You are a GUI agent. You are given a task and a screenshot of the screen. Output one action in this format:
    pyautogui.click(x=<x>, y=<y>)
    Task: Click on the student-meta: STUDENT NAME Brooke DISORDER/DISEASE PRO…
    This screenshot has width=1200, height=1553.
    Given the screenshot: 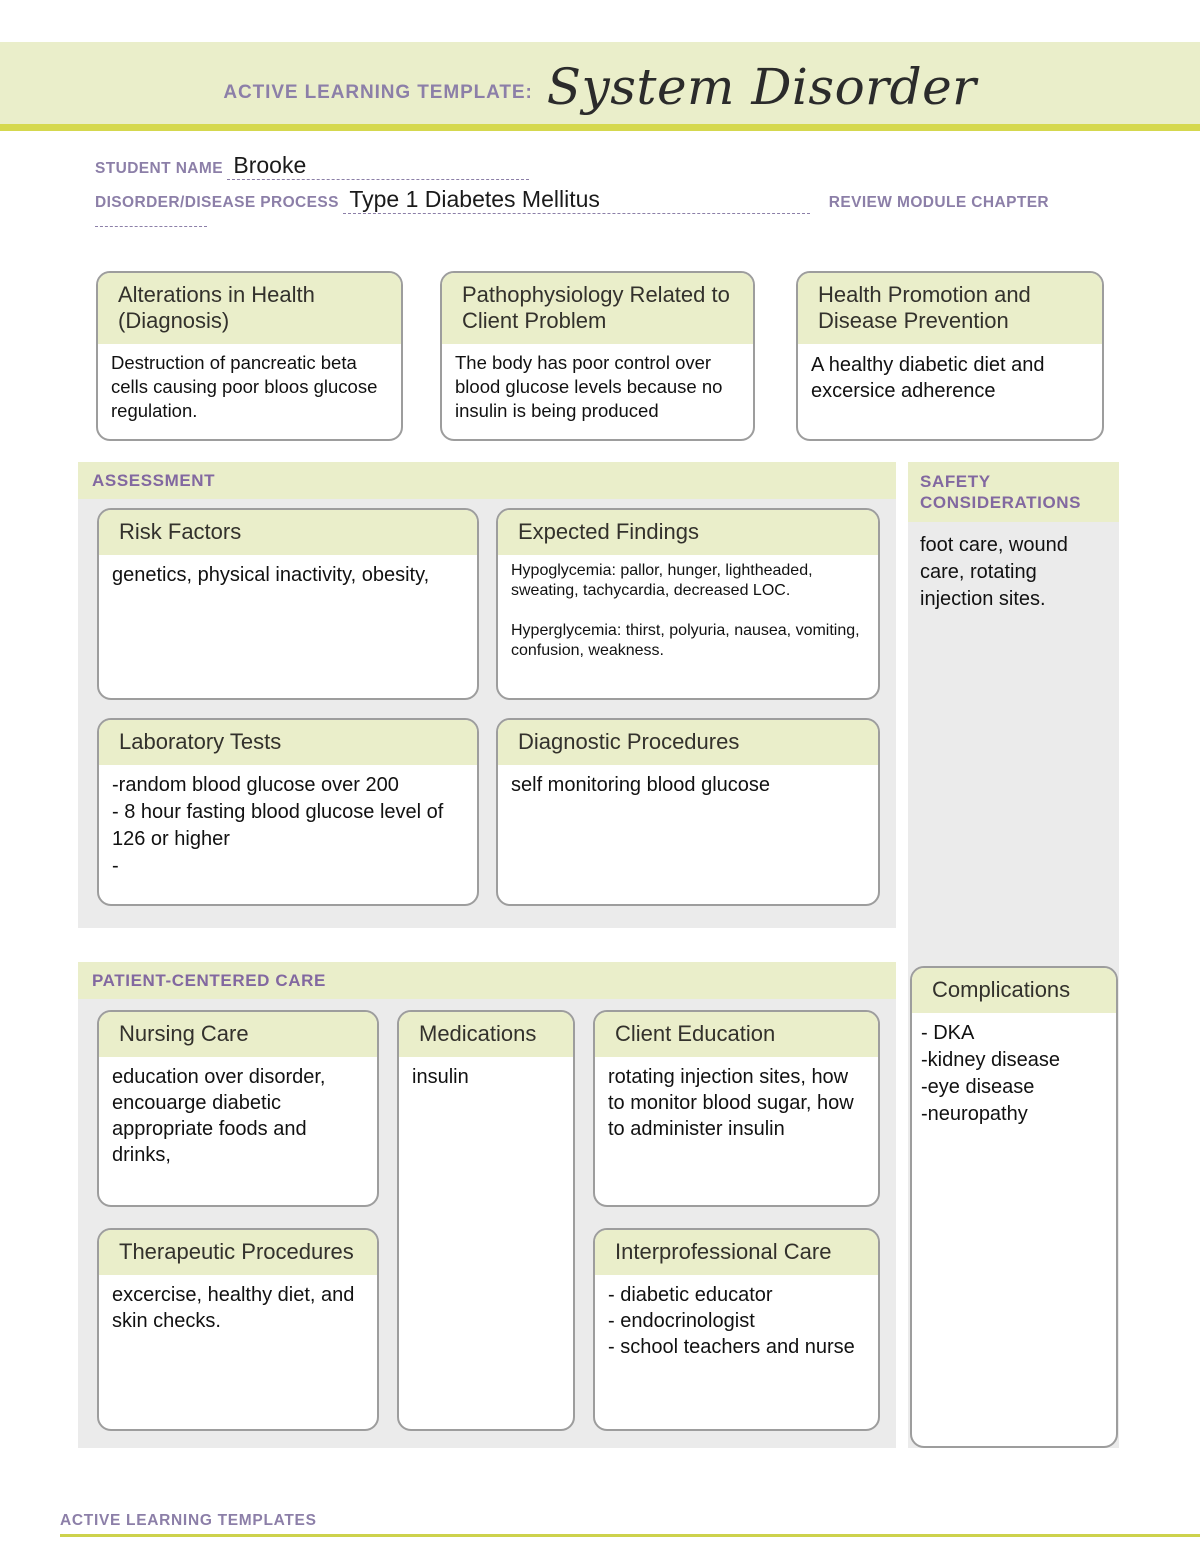 What is the action you would take?
    pyautogui.click(x=600, y=189)
    